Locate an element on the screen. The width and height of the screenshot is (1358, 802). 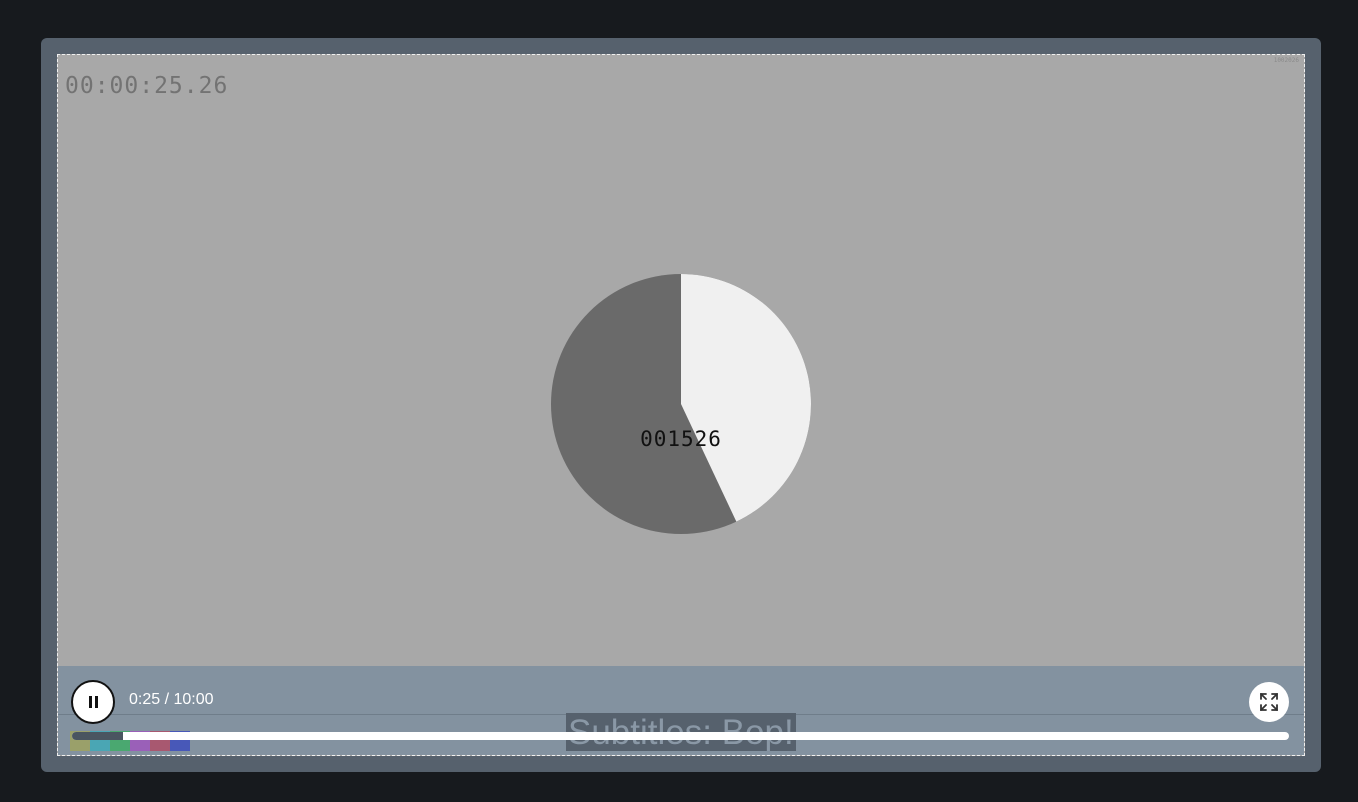
frame-counter: 001526 is located at coordinates (681, 439).